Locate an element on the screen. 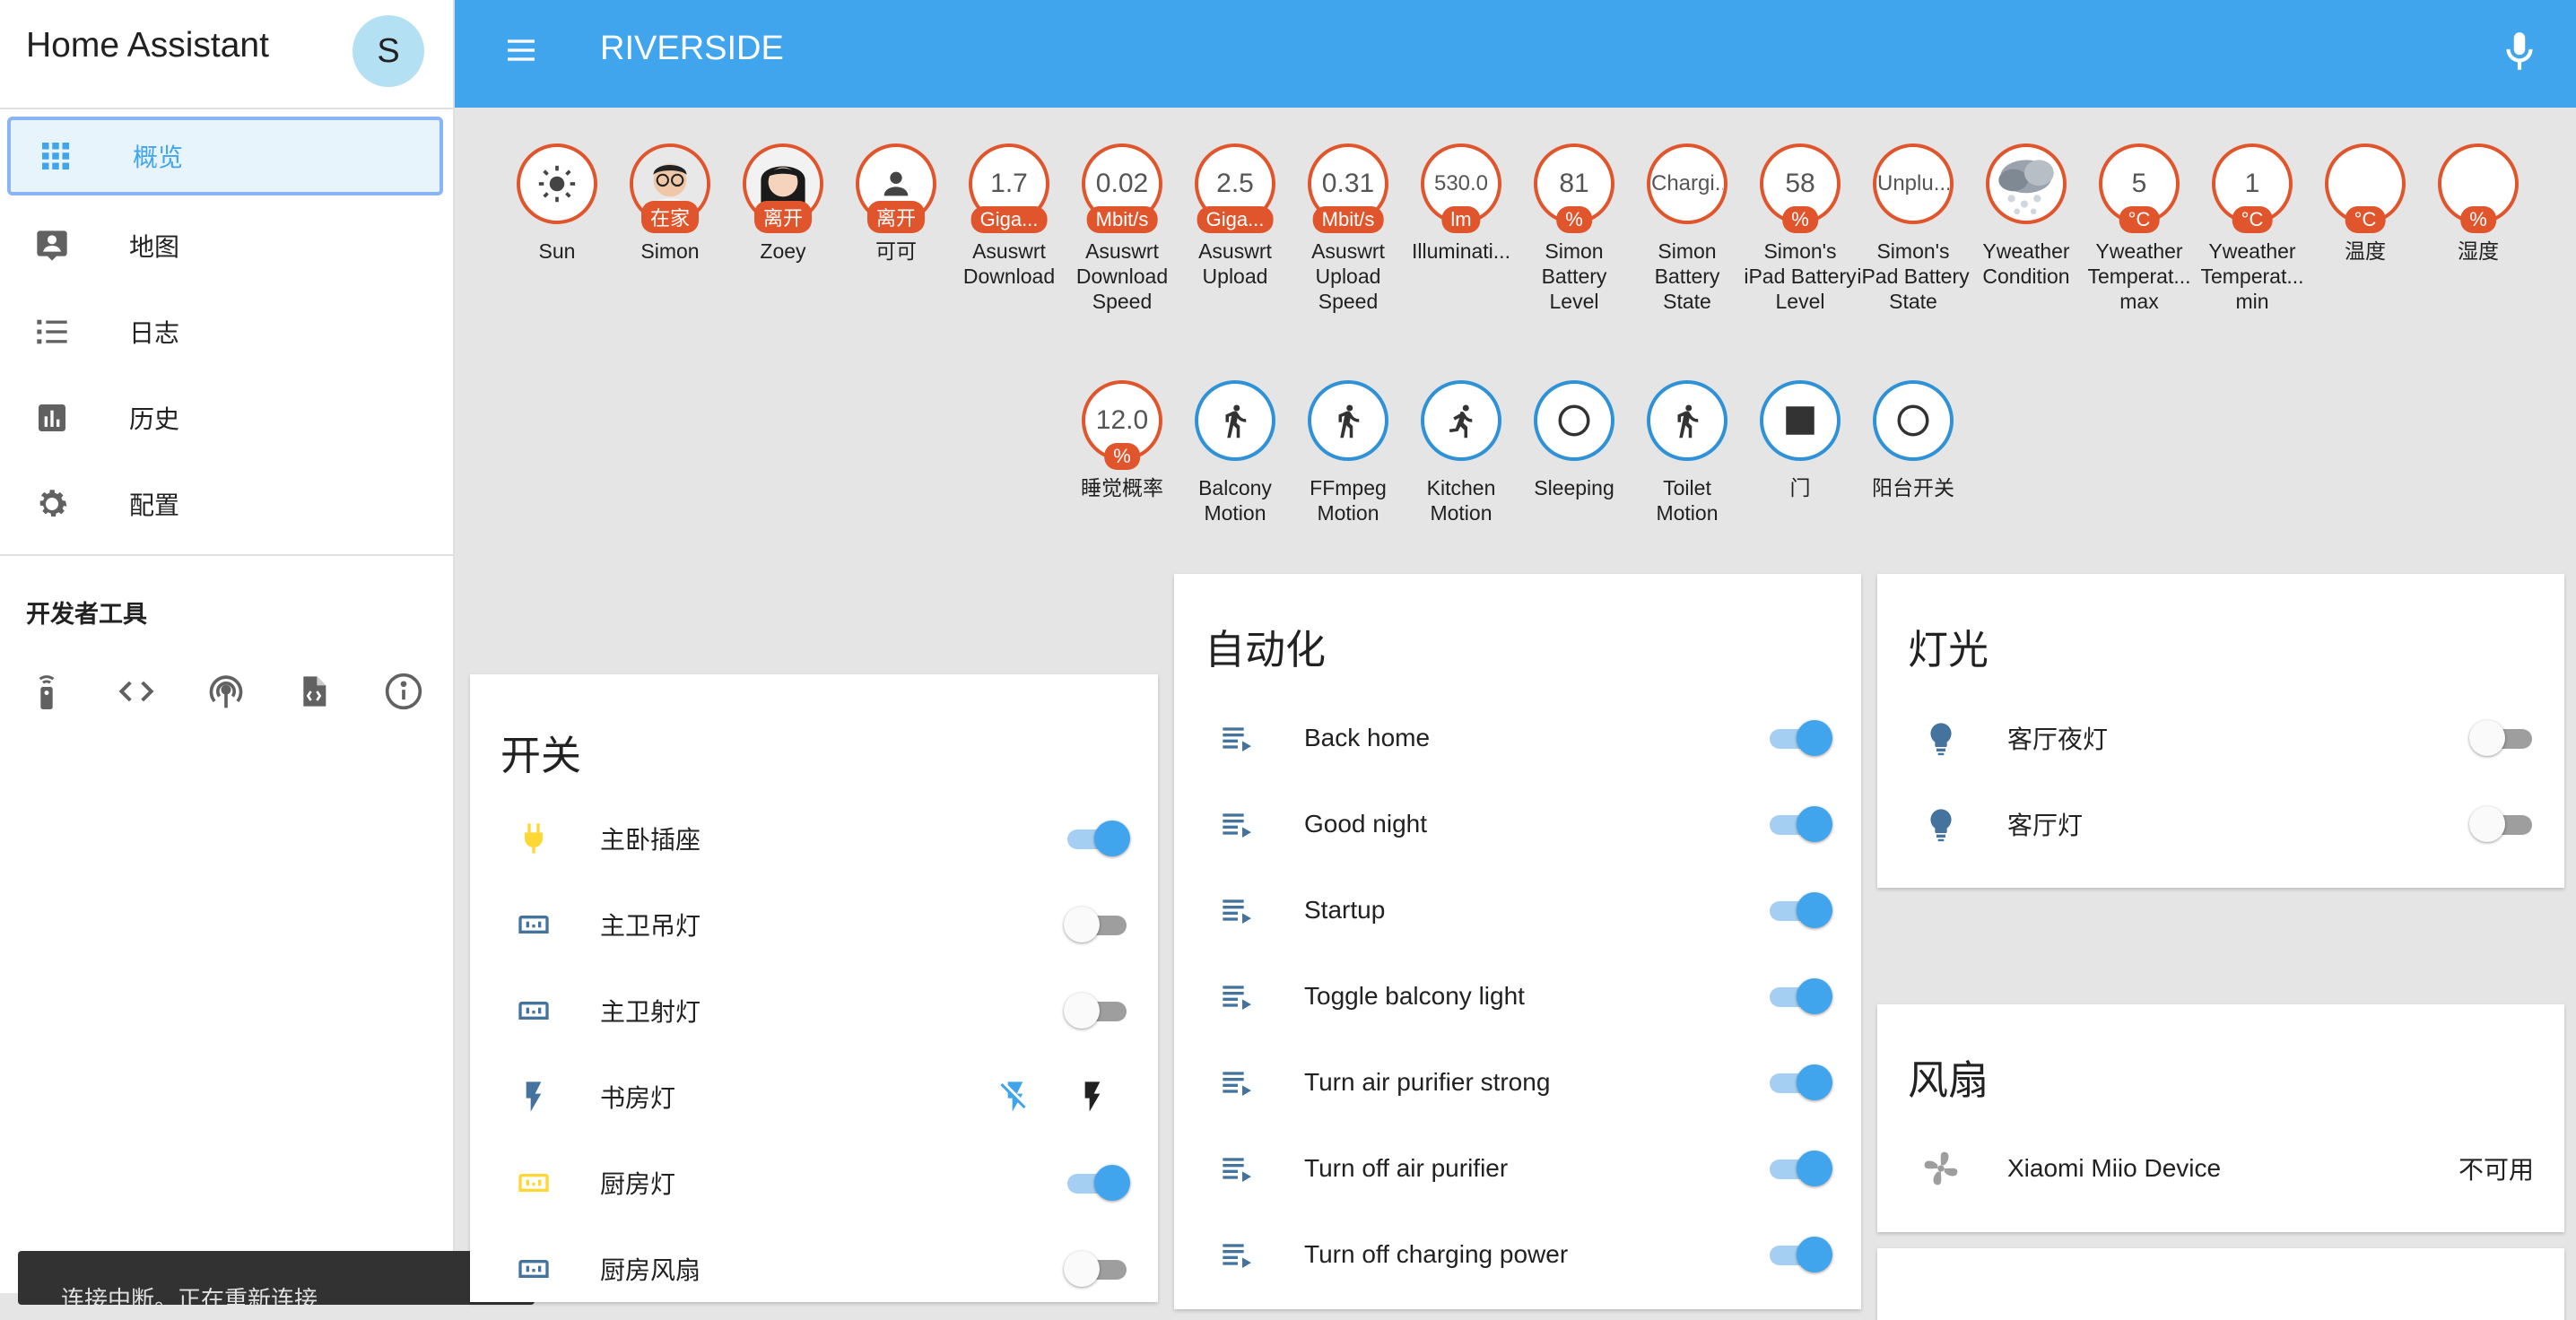 This screenshot has width=2576, height=1320. divider is located at coordinates (226, 108).